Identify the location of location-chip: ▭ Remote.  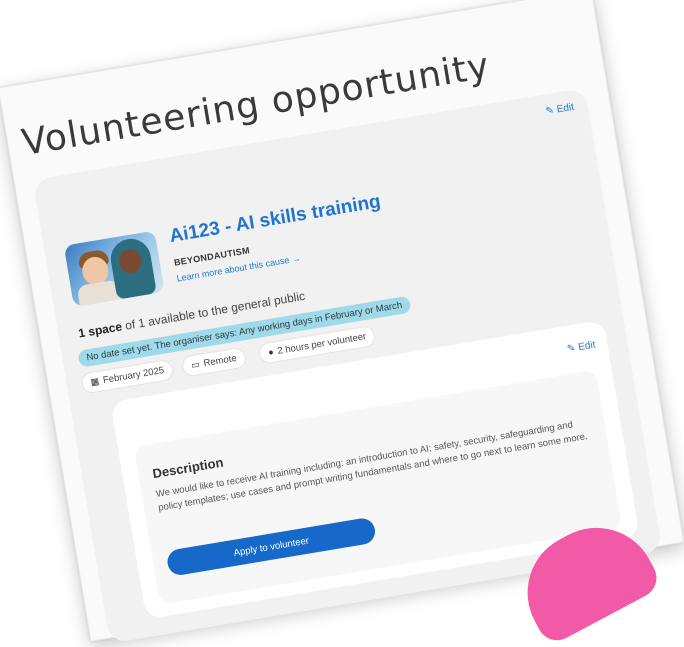
(213, 362).